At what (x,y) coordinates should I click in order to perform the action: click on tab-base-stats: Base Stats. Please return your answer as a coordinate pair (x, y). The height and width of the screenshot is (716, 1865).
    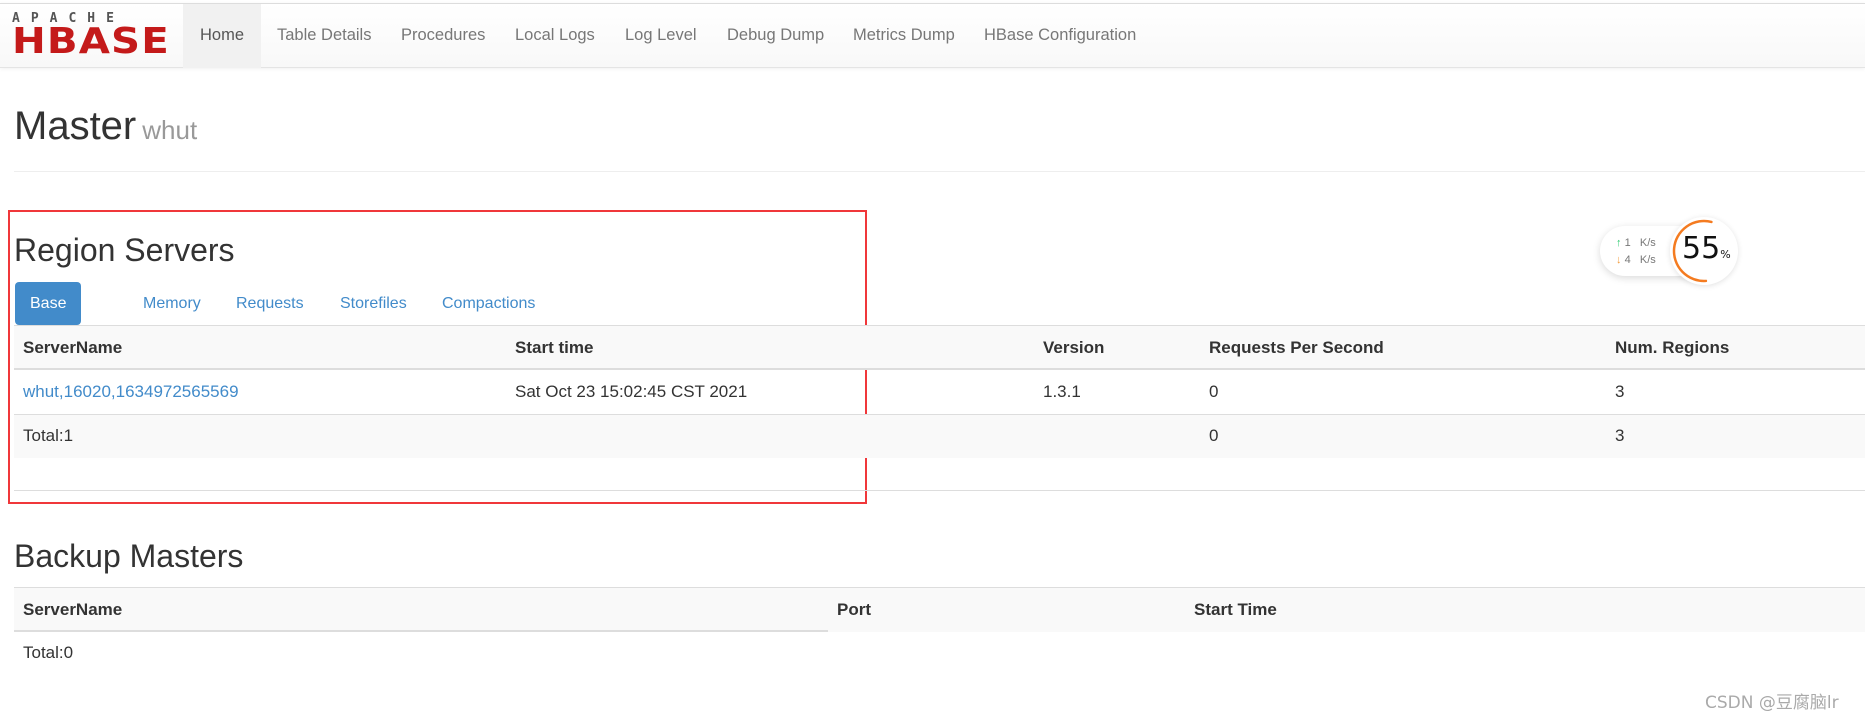
    Looking at the image, I should click on (48, 318).